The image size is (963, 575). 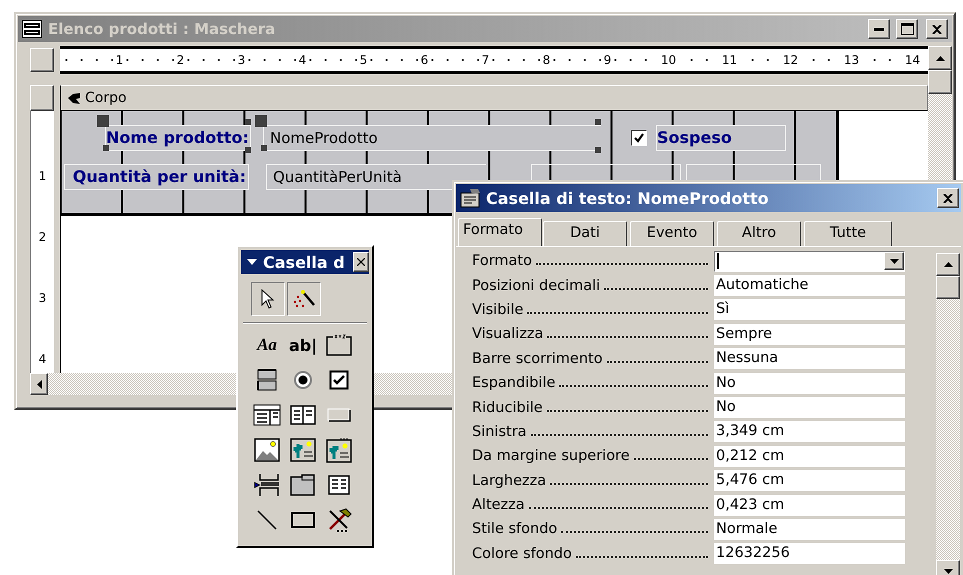 What do you see at coordinates (303, 485) in the screenshot?
I see `tab-icon` at bounding box center [303, 485].